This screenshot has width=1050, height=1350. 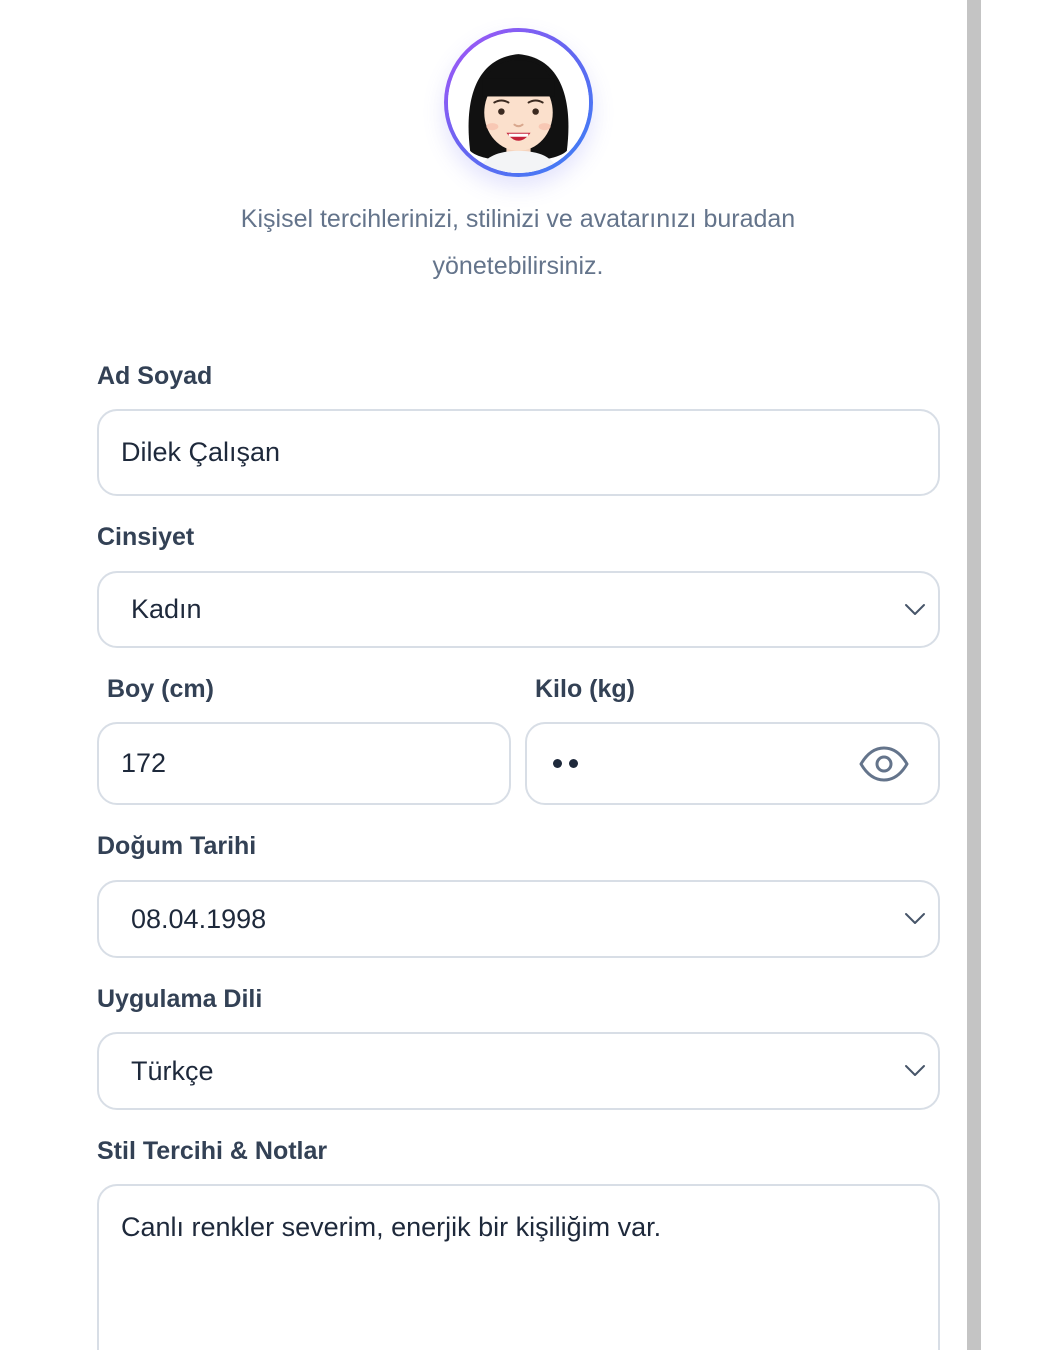 What do you see at coordinates (518, 1071) in the screenshot?
I see `language-select: Türkçe` at bounding box center [518, 1071].